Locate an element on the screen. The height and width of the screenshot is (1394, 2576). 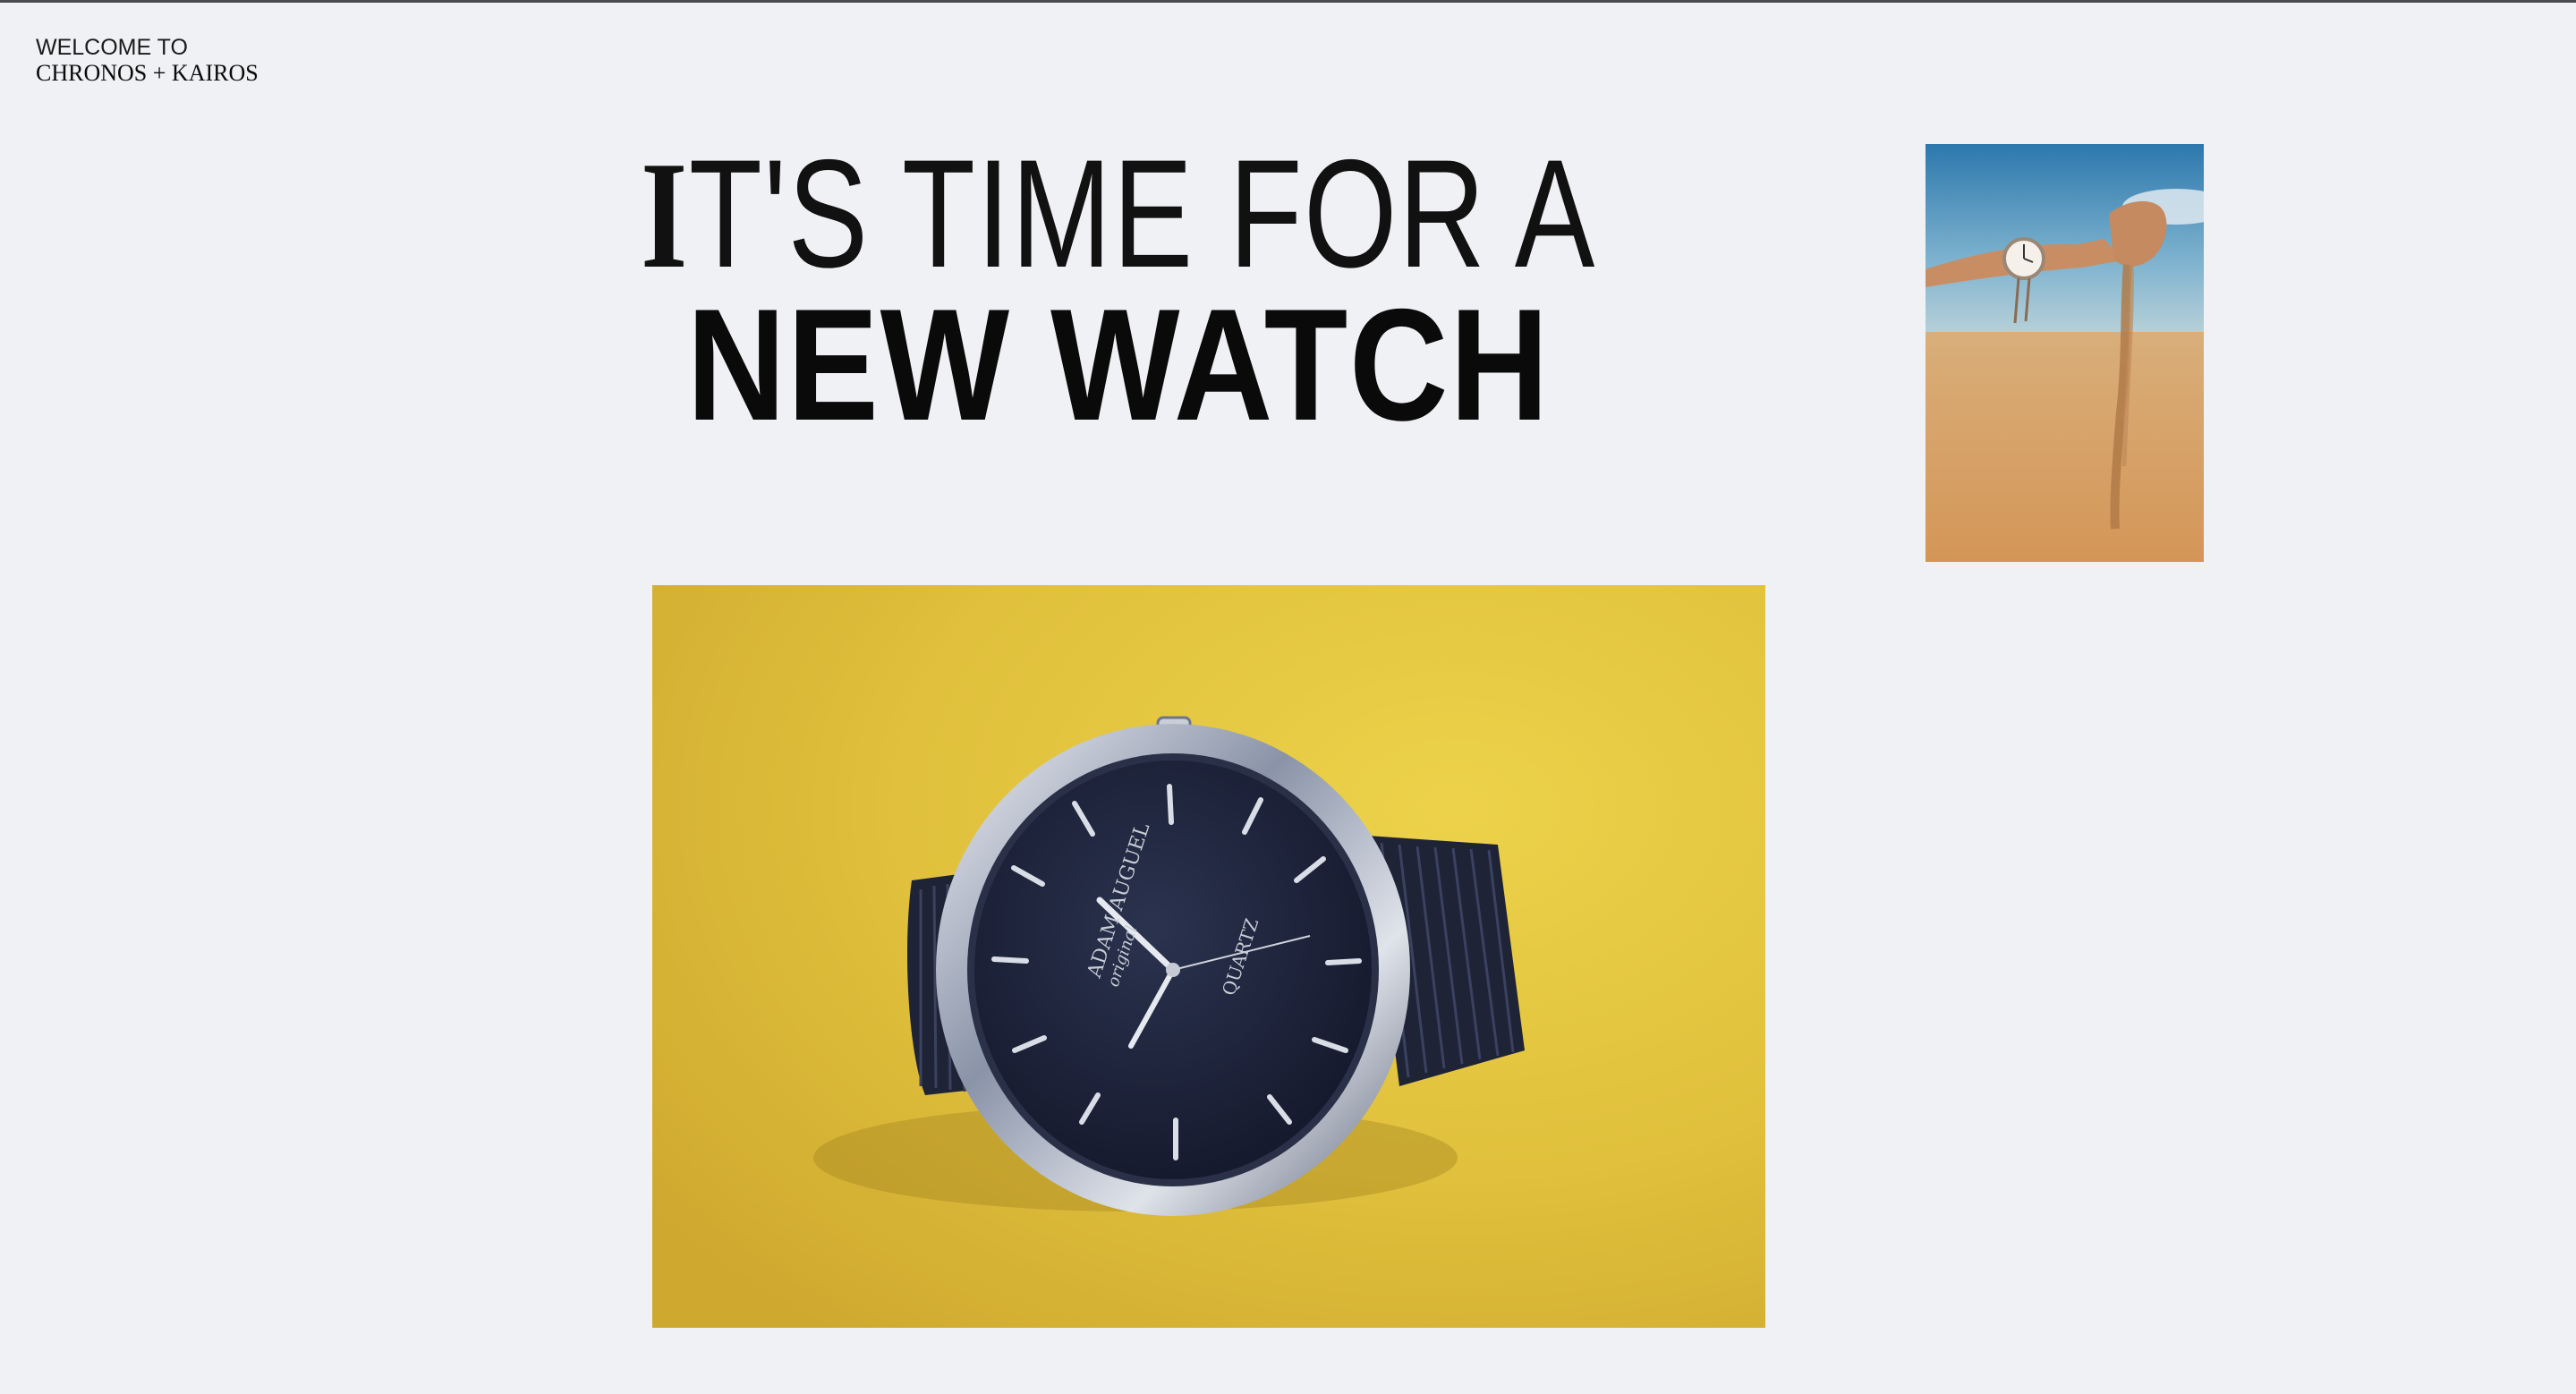
top-border is located at coordinates (1288, 1).